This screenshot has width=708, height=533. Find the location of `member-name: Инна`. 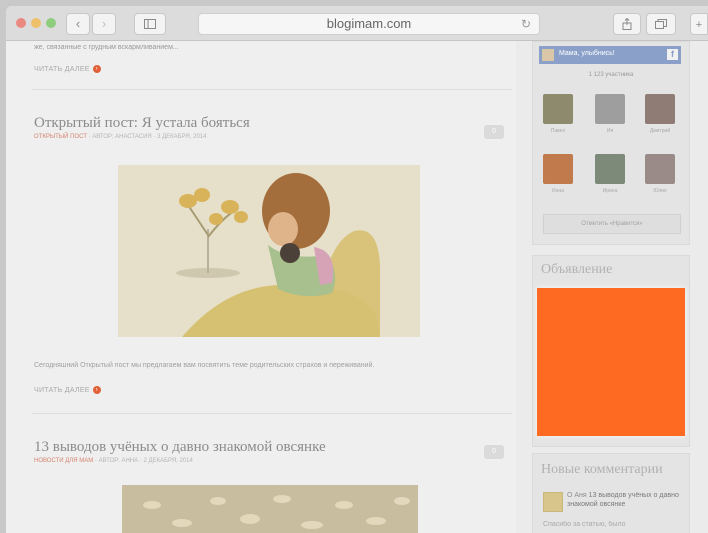

member-name: Инна is located at coordinates (558, 191).